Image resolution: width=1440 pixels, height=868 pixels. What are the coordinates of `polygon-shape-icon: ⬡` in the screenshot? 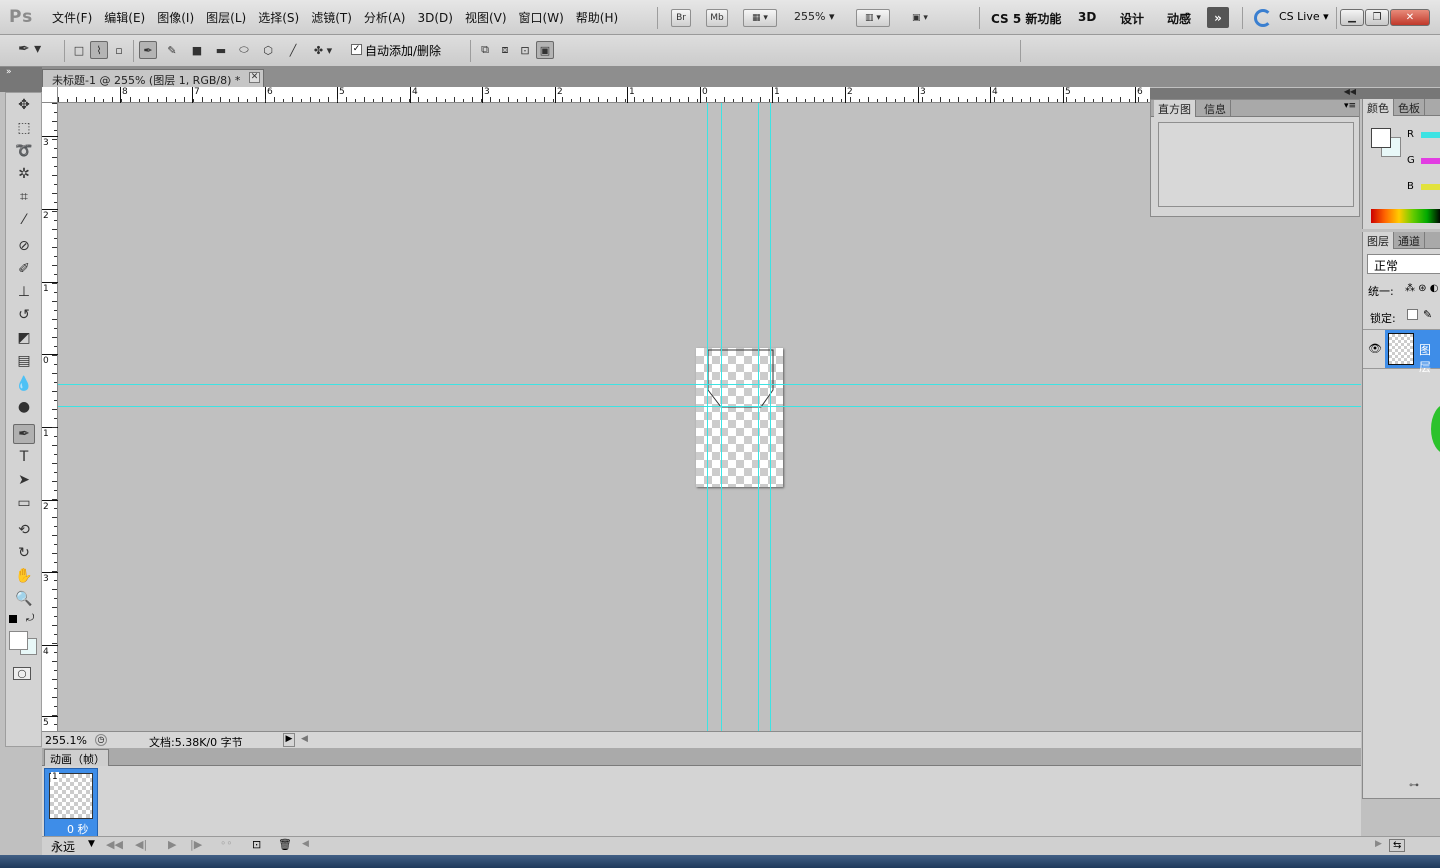 It's located at (268, 50).